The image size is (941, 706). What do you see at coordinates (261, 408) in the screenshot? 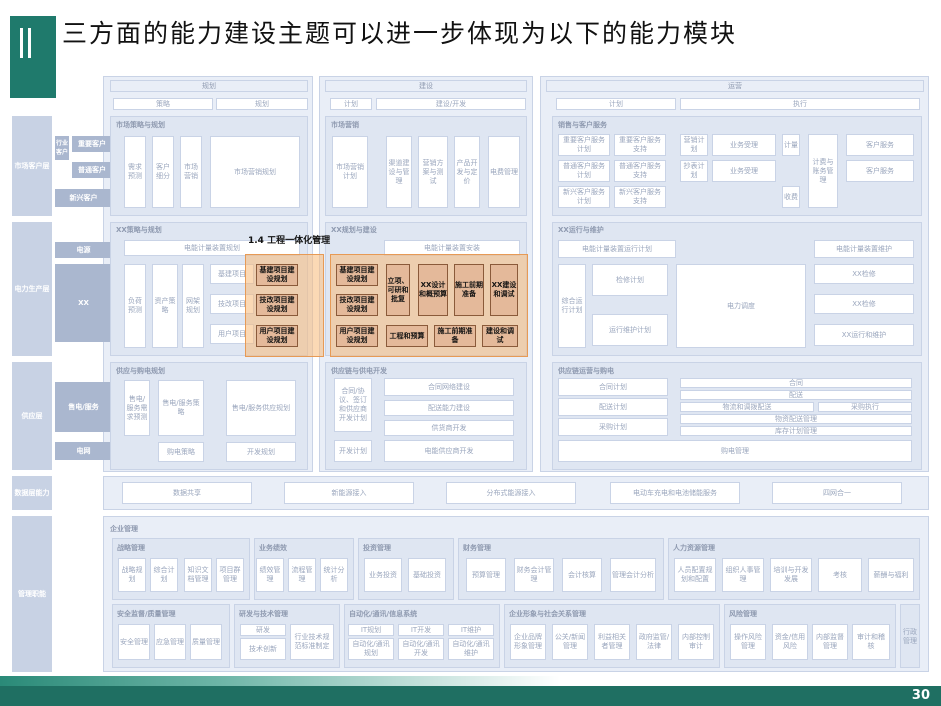
I see `cell: 售电/服务供应规划` at bounding box center [261, 408].